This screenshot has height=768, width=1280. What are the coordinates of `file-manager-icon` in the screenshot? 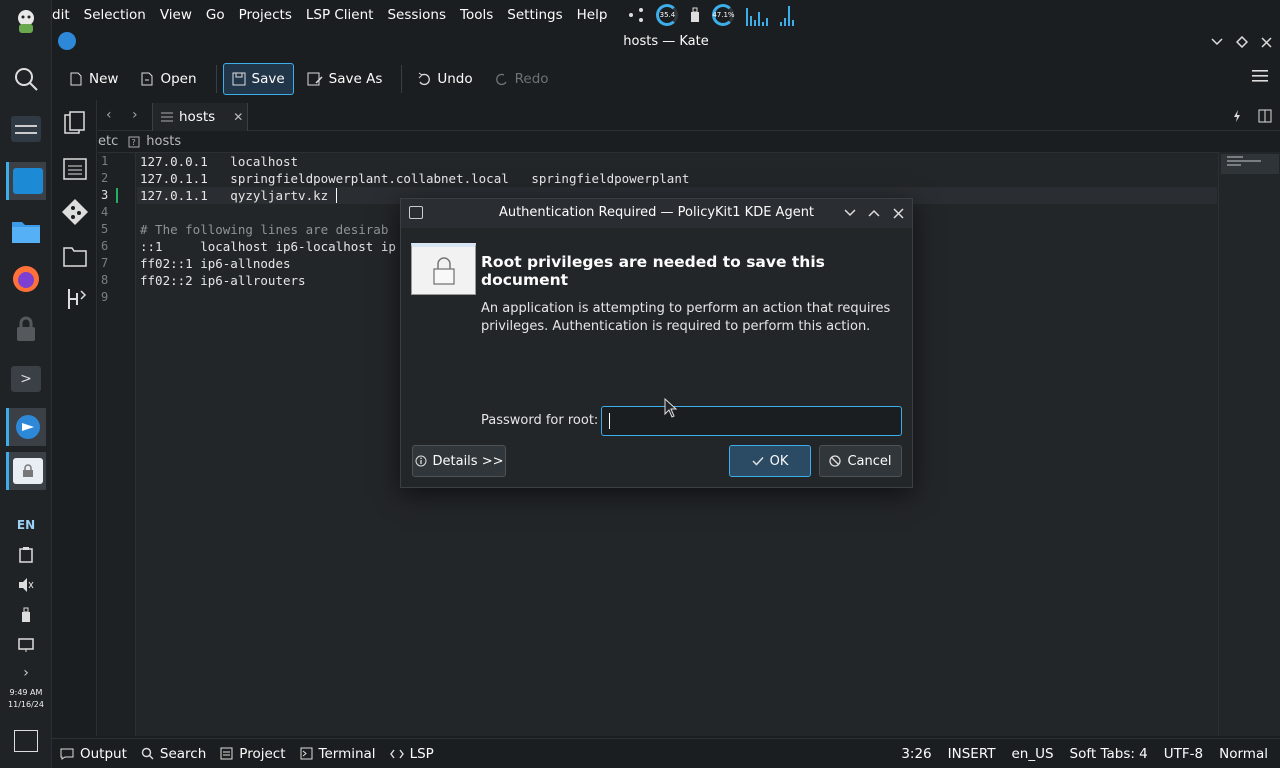 It's located at (26, 231).